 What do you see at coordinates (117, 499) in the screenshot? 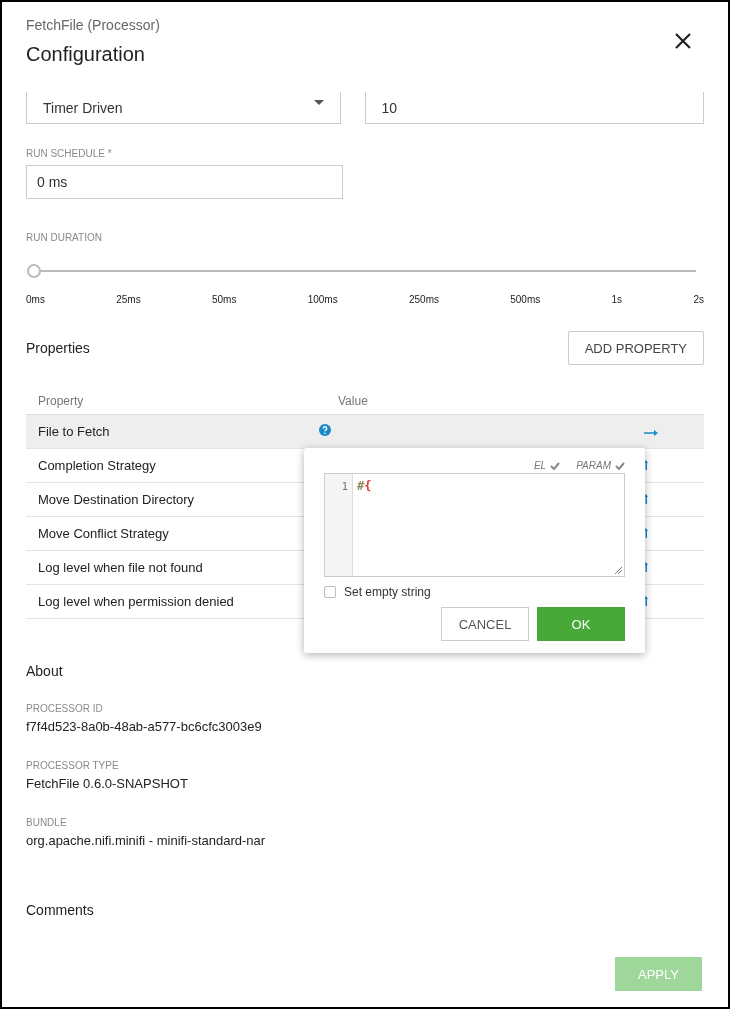
I see `property-name: Move Destination Directory` at bounding box center [117, 499].